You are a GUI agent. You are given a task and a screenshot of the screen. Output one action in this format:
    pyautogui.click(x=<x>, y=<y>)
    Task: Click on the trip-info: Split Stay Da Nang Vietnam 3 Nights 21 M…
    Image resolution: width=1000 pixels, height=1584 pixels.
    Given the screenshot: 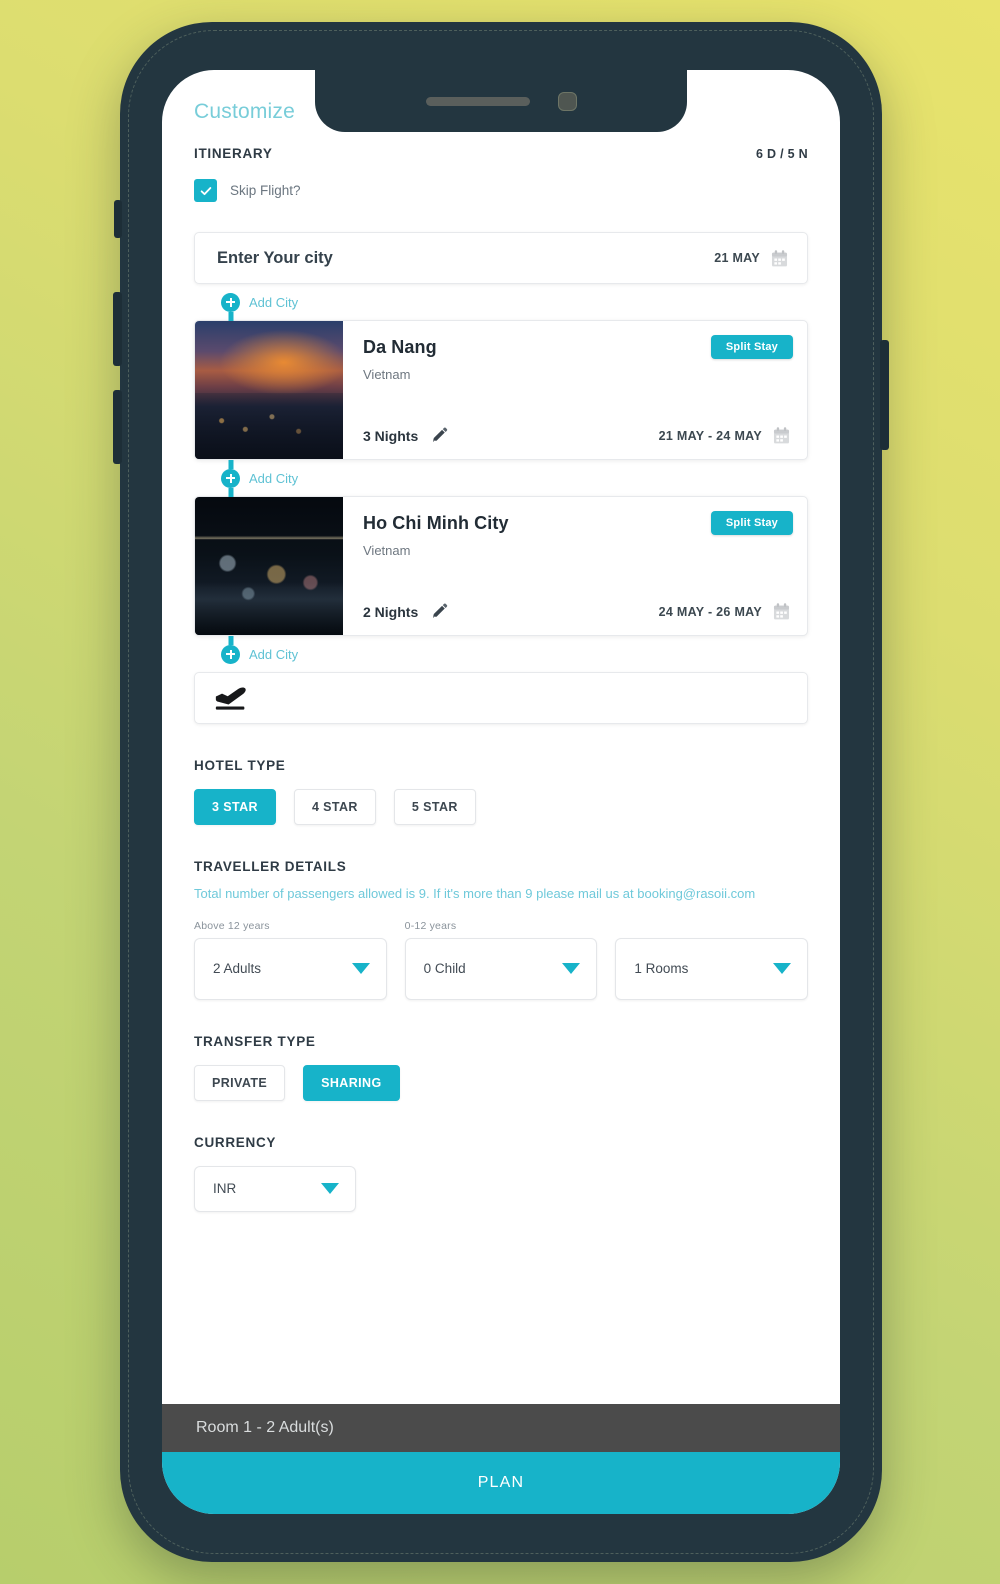 What is the action you would take?
    pyautogui.click(x=575, y=390)
    